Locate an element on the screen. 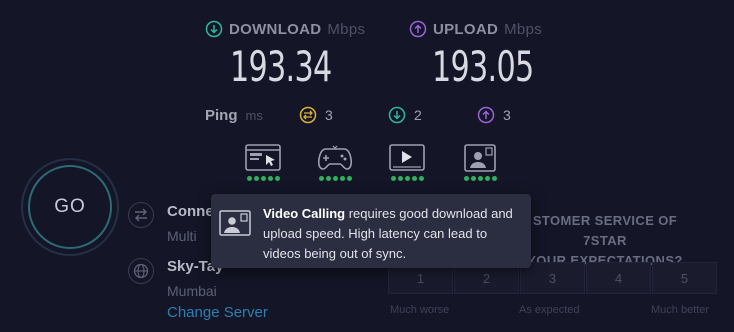 The height and width of the screenshot is (332, 734). globe-icon is located at coordinates (141, 271).